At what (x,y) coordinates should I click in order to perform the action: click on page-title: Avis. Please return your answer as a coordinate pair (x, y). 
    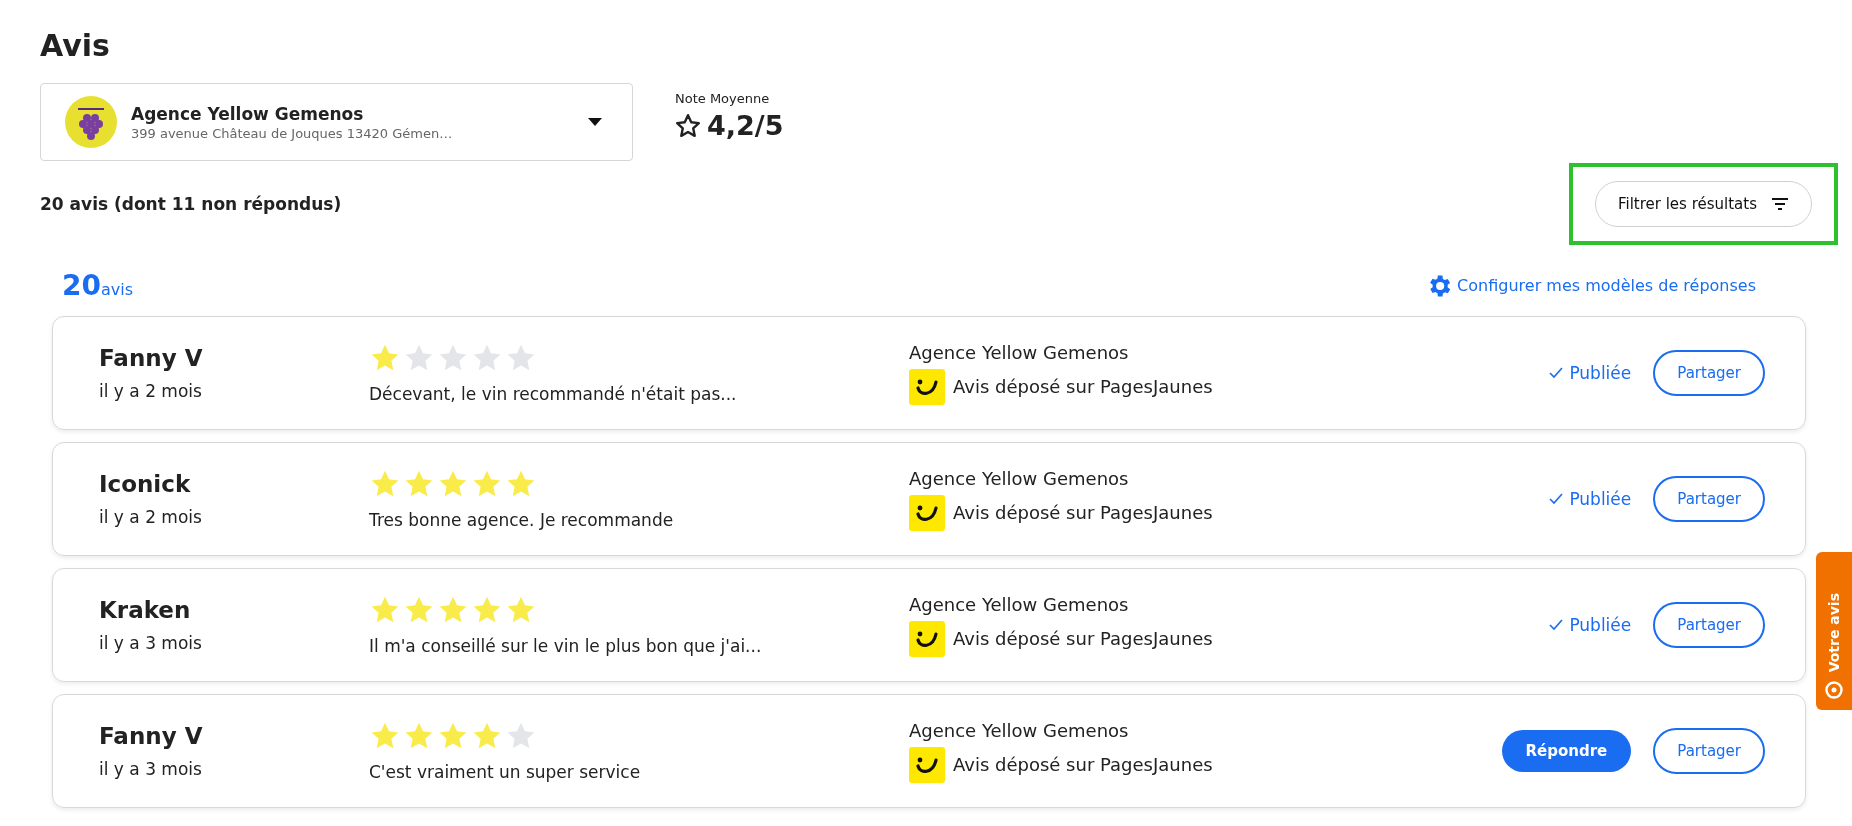
    Looking at the image, I should click on (75, 45).